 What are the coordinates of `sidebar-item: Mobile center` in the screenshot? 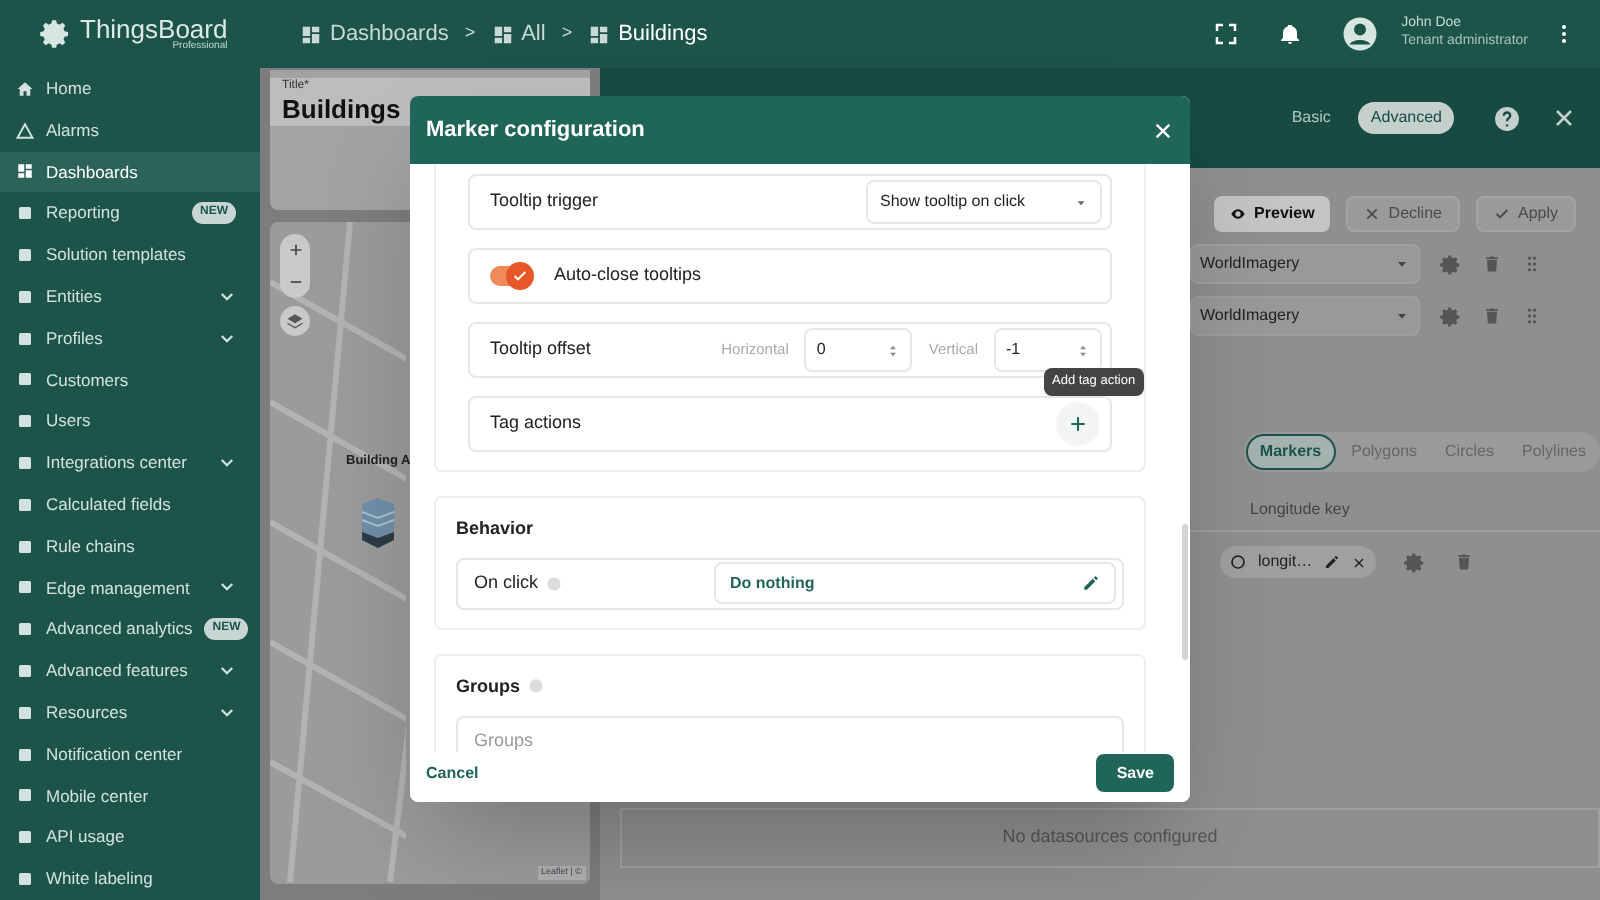 It's located at (130, 796).